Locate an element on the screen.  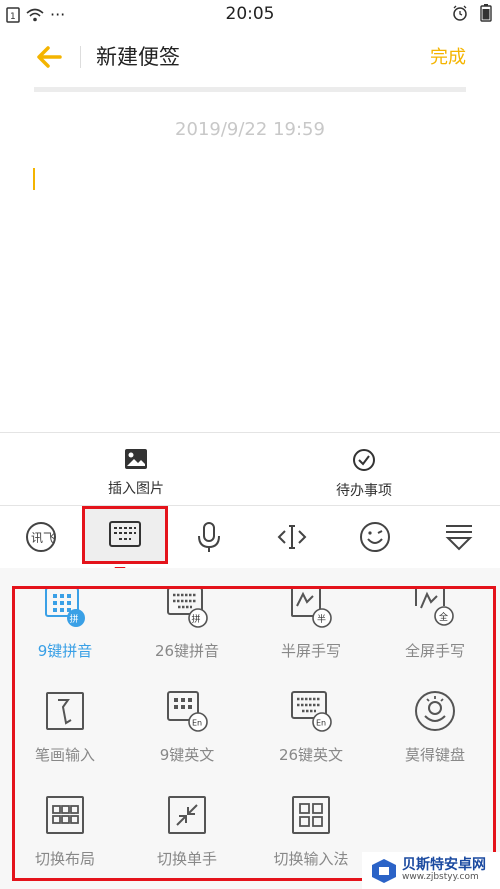
header-separator is located at coordinates (80, 57).